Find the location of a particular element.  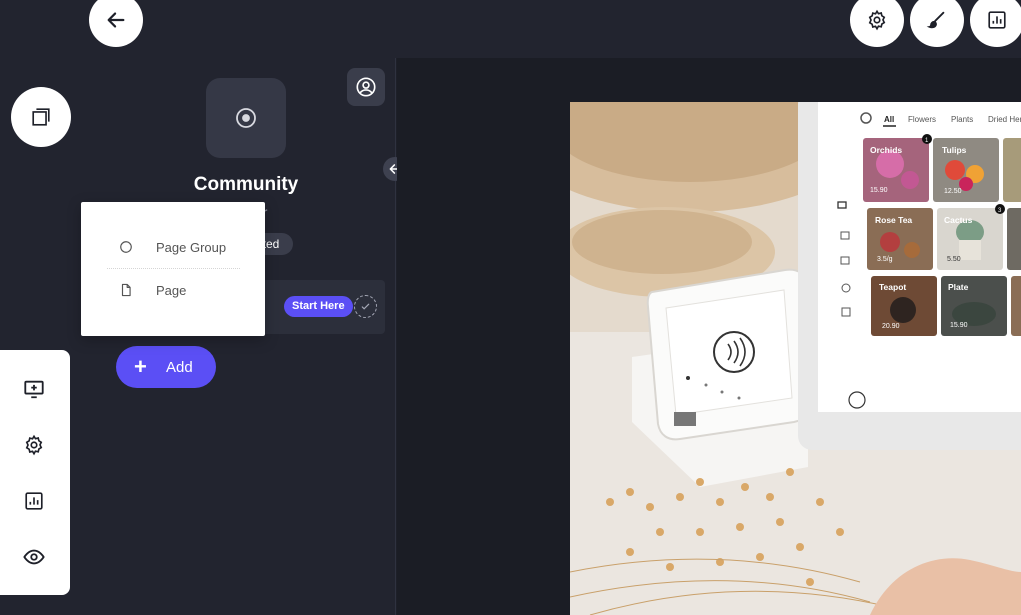

svg-text: 20.90 is located at coordinates (891, 326).